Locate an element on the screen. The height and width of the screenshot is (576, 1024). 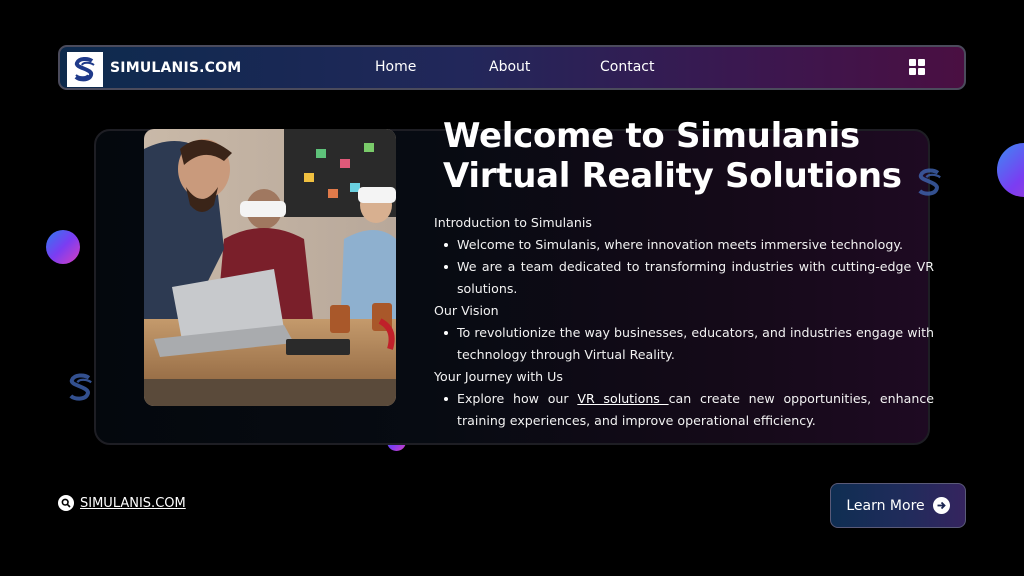
learn-more-label: Learn More is located at coordinates (885, 505).